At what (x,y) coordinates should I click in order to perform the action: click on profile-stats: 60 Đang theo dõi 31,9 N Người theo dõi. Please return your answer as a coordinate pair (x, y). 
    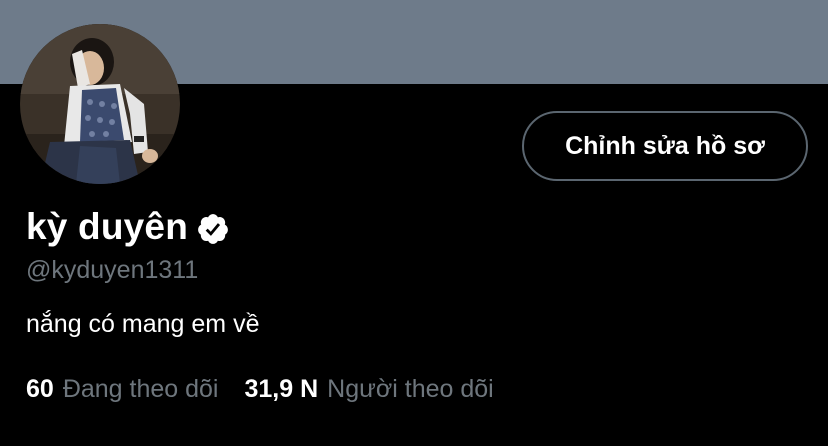
    Looking at the image, I should click on (260, 389).